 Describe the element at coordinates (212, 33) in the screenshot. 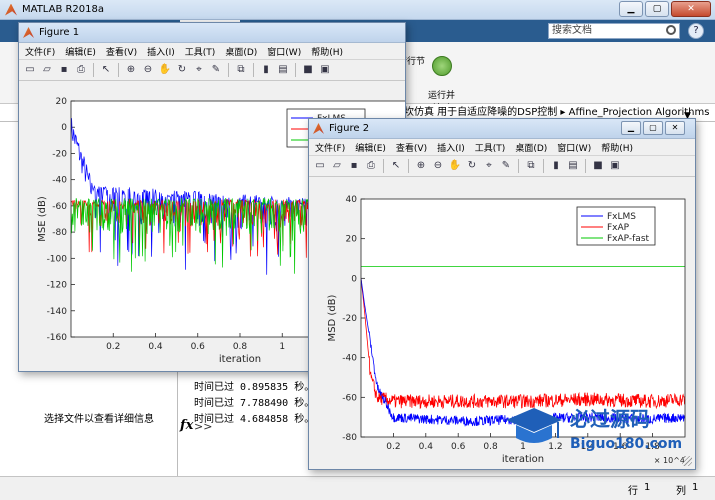

I see `figure-1-title-bar: Figure 1` at that location.